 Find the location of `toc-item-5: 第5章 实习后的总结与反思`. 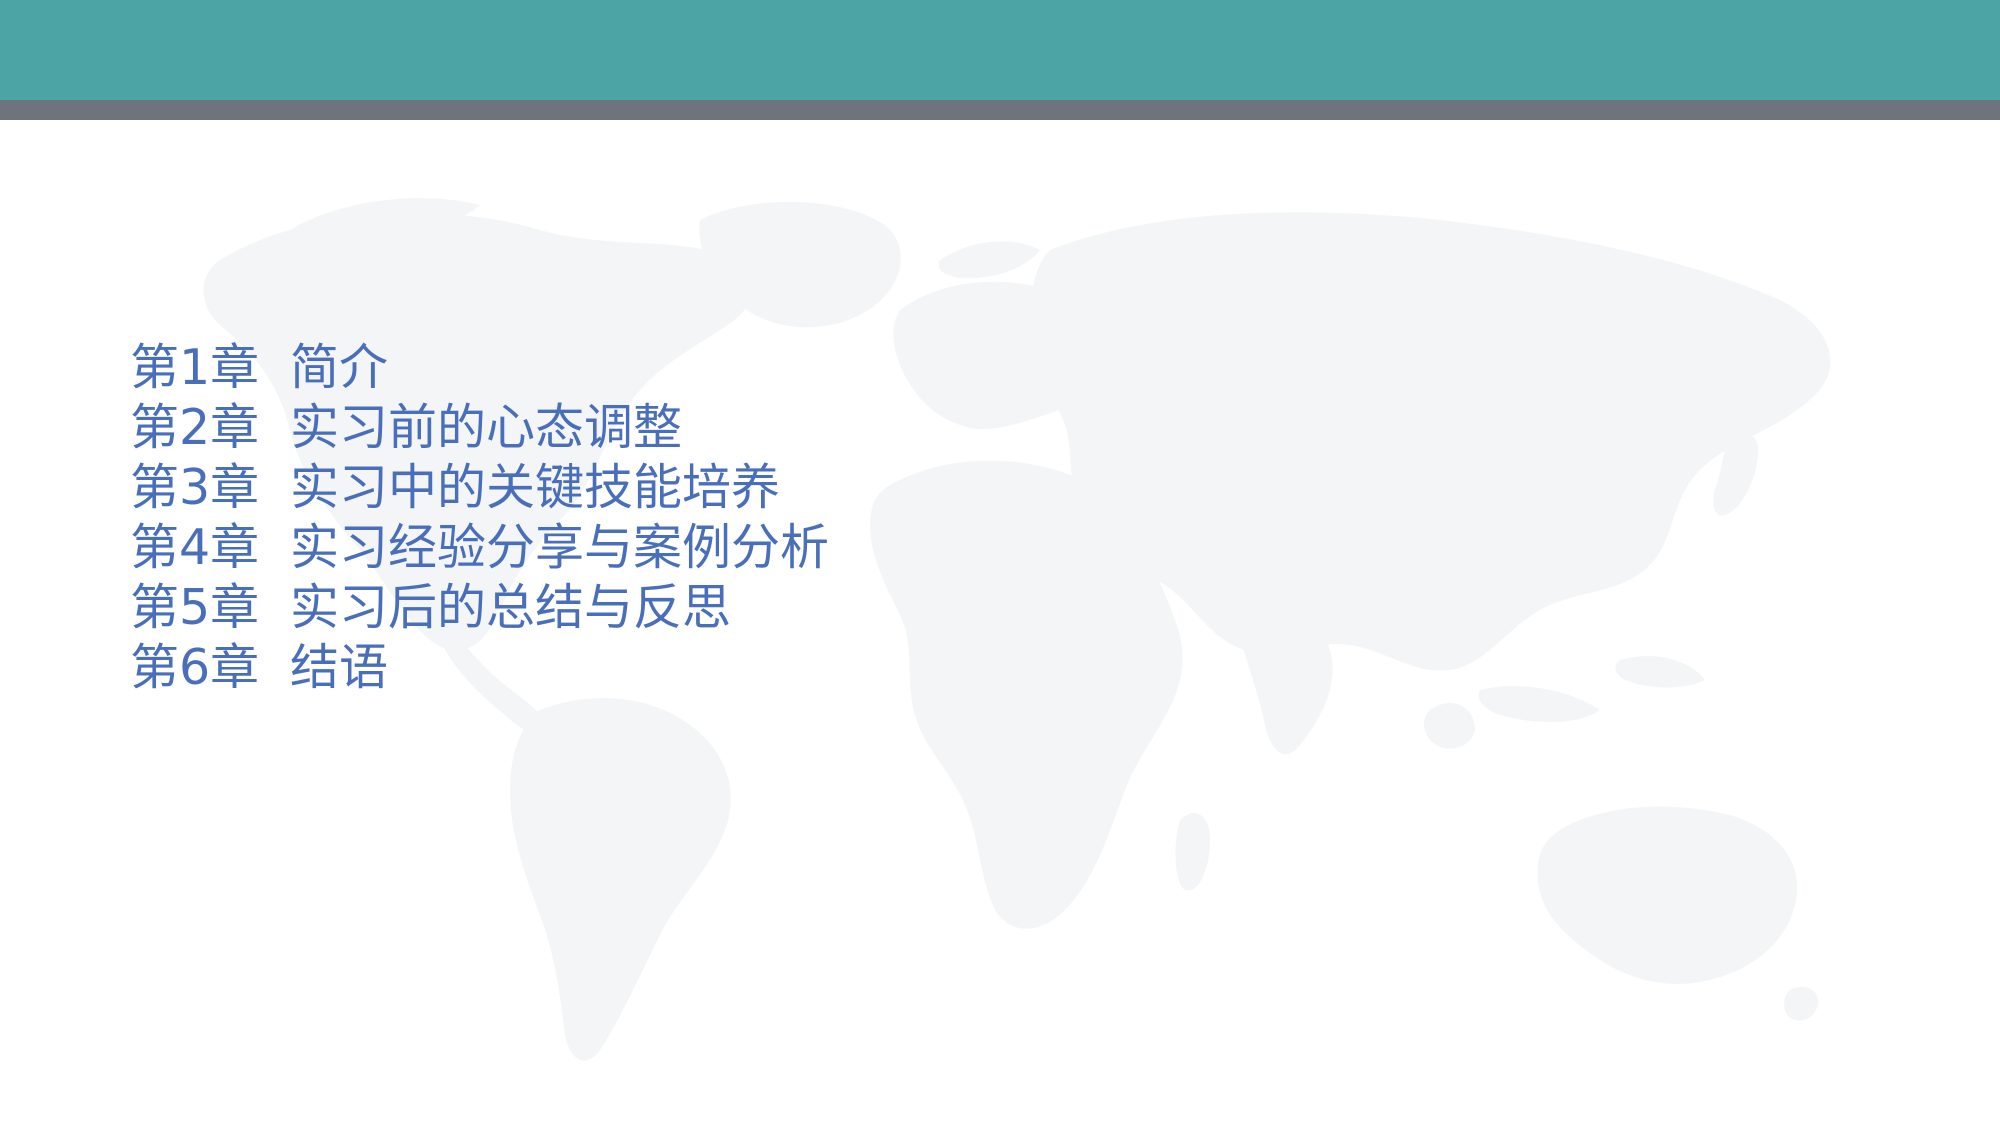

toc-item-5: 第5章 实习后的总结与反思 is located at coordinates (479, 608).